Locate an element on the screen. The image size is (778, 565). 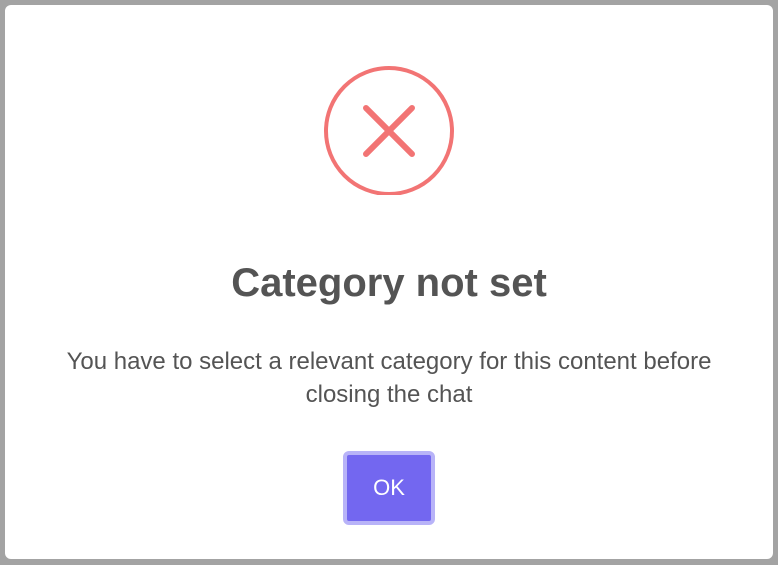
dialog-actions: OK is located at coordinates (389, 488).